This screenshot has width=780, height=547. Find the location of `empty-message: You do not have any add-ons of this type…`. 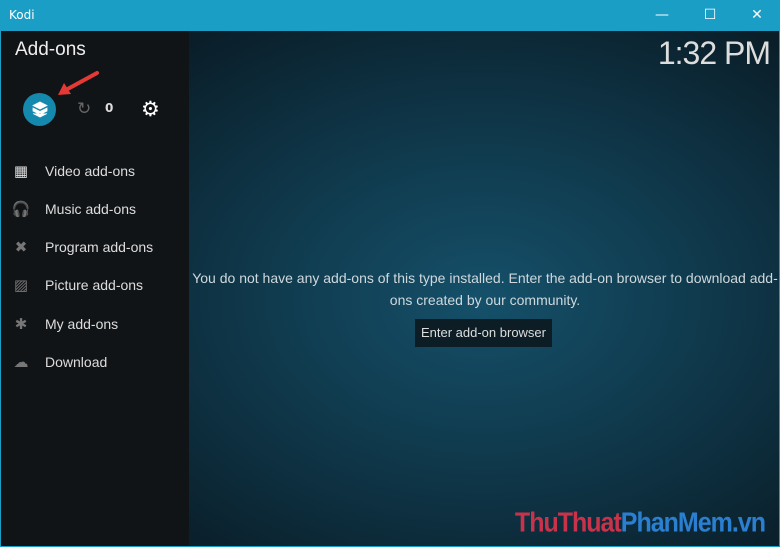

empty-message: You do not have any add-ons of this type… is located at coordinates (485, 289).